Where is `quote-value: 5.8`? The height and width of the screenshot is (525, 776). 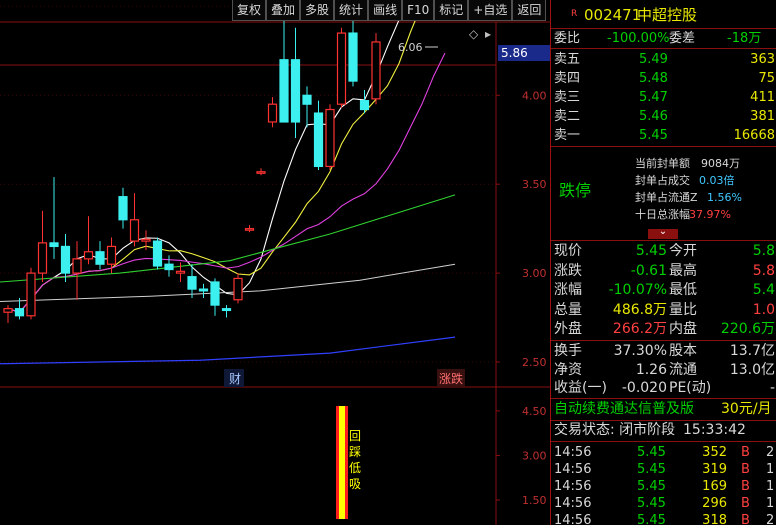
quote-value: 5.8 is located at coordinates (763, 270).